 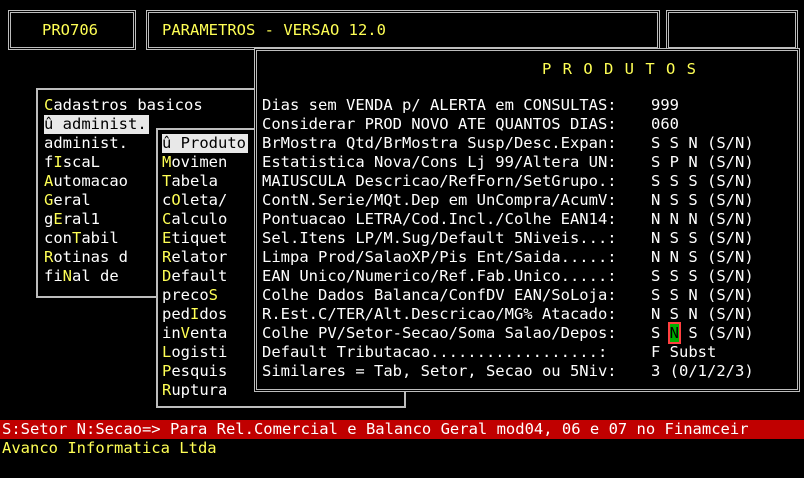 I want to click on produtos-row-label: Sel.Itens LP/M.Sug/Default 5Niveis...:, so click(x=439, y=238).